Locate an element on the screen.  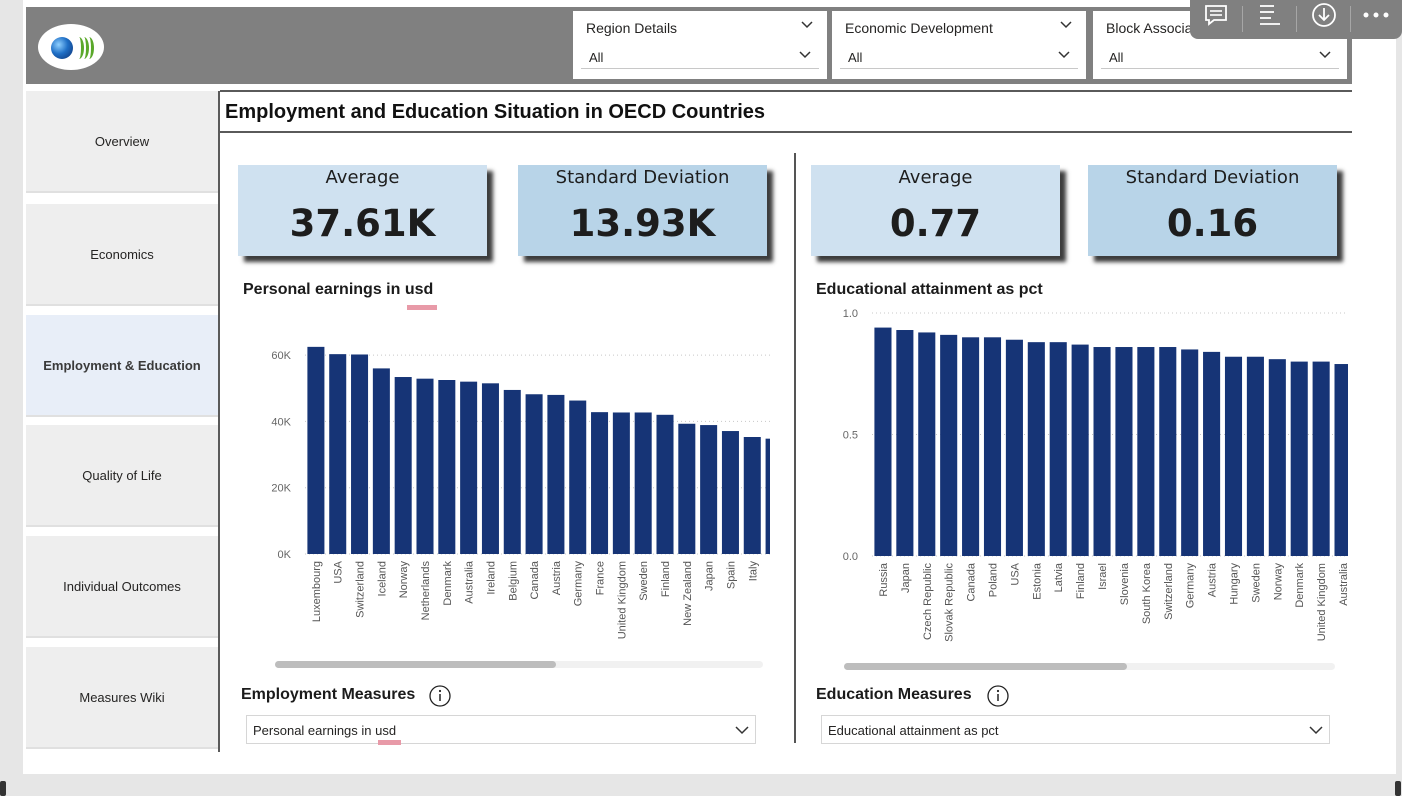
block-association-dropdown: All is located at coordinates (1220, 55).